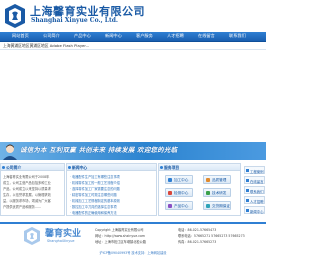 Image resolution: width=320 pixels, height=270 pixels. Describe the element at coordinates (133, 37) in the screenshot. I see `main-nav: 网站首页 公司简介 产品中心 新闻中心 客户服务 人才招聘 在线留言 联系我们` at that location.